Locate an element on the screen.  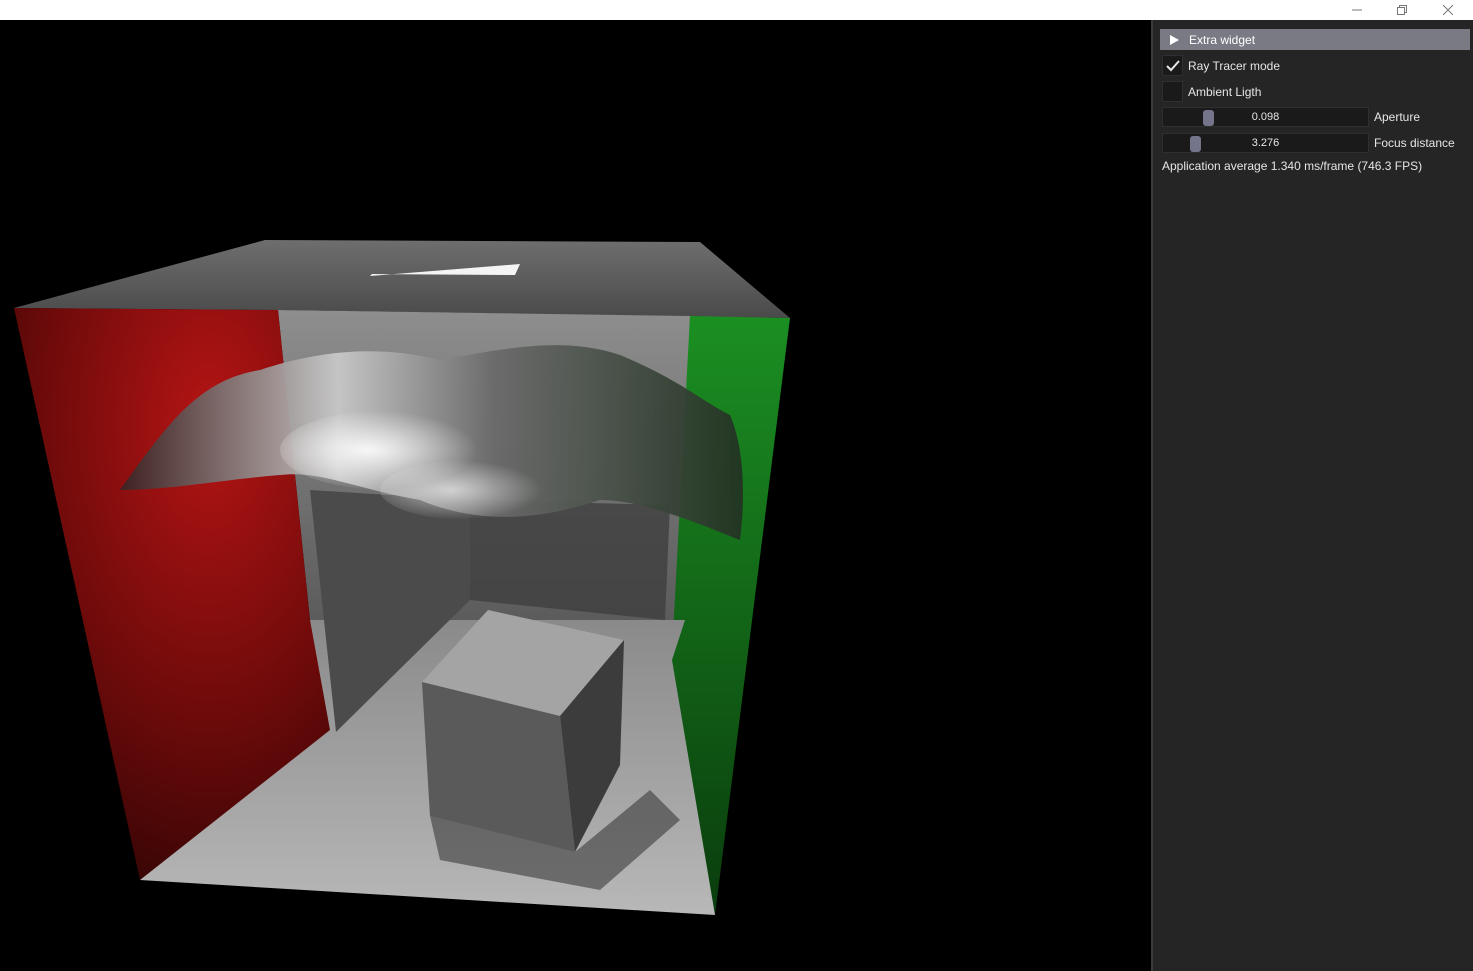
minimize-button is located at coordinates (1357, 10).